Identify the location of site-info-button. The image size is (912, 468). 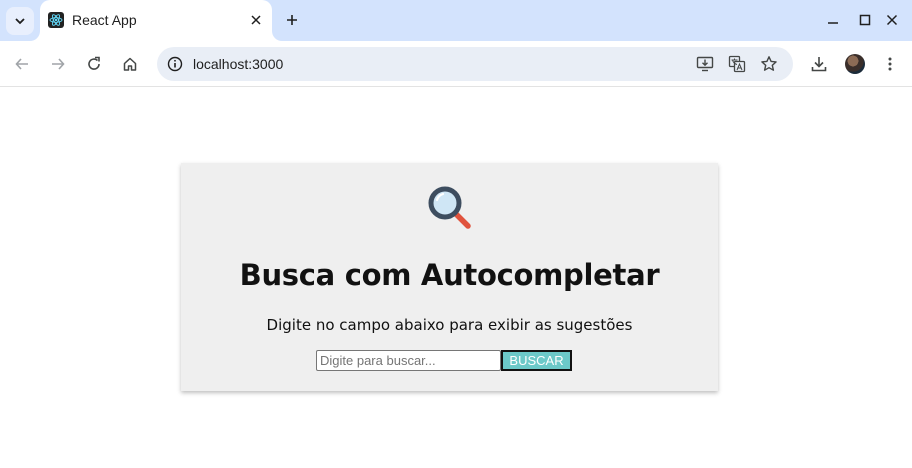
(175, 64).